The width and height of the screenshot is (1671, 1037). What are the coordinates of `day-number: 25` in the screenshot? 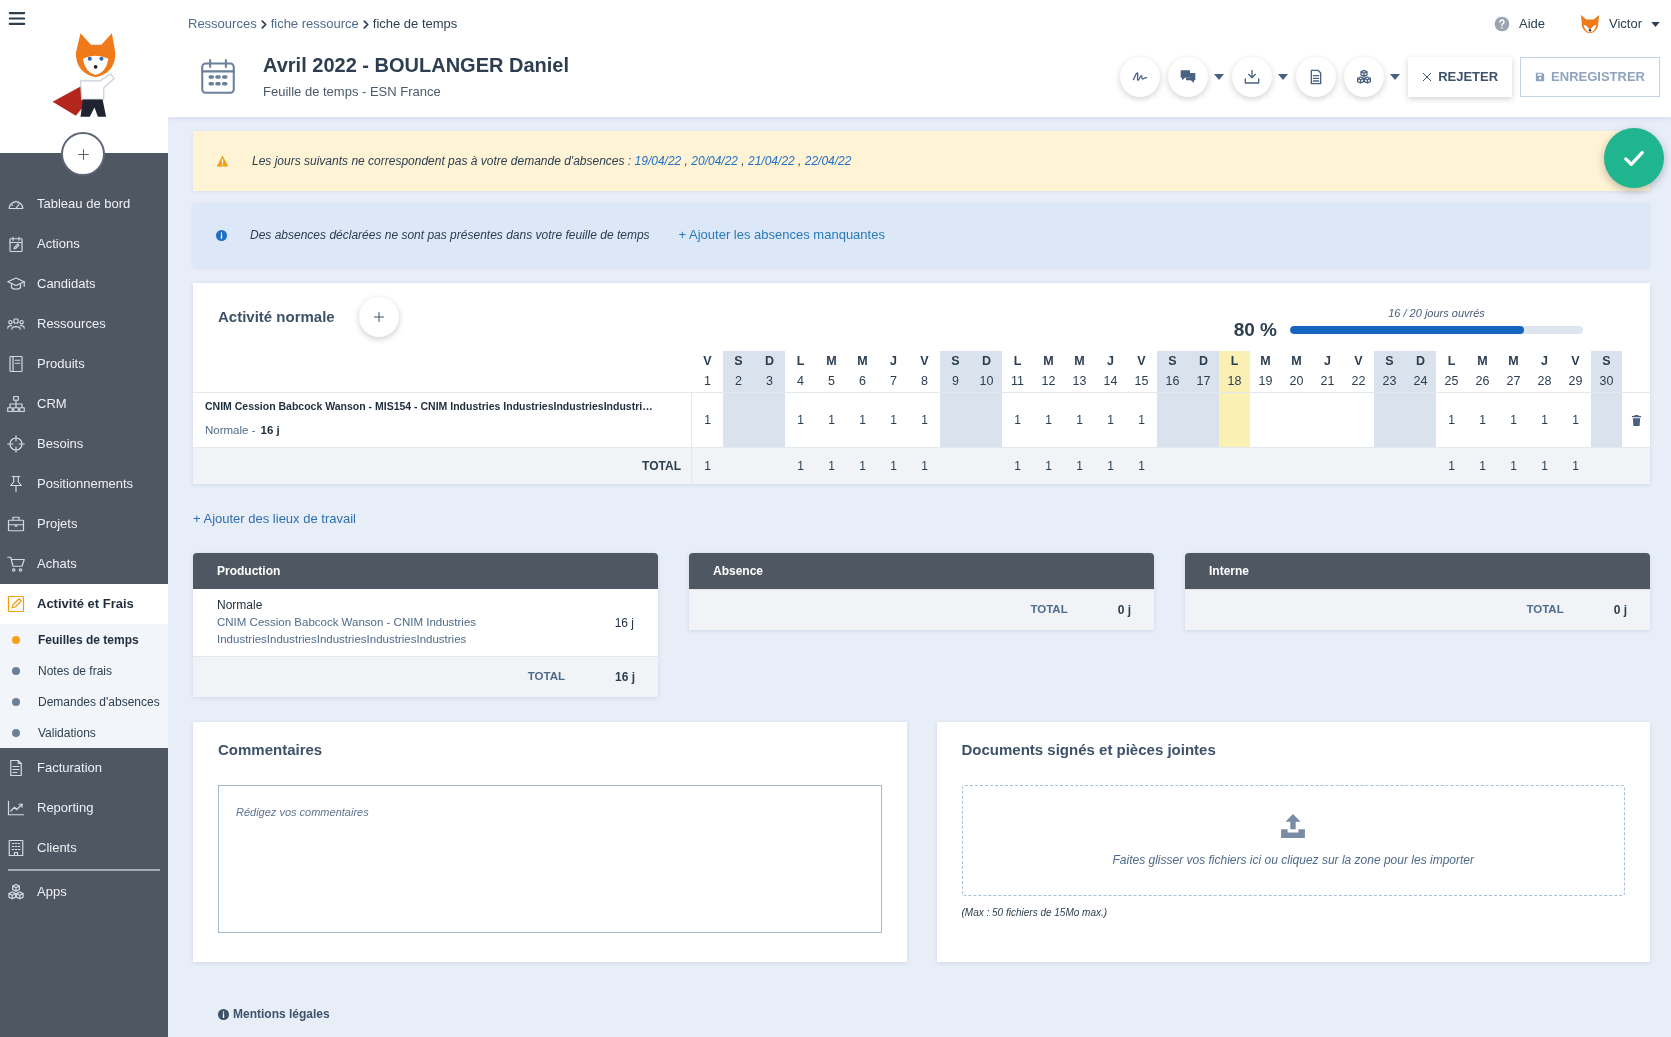 It's located at (1451, 382).